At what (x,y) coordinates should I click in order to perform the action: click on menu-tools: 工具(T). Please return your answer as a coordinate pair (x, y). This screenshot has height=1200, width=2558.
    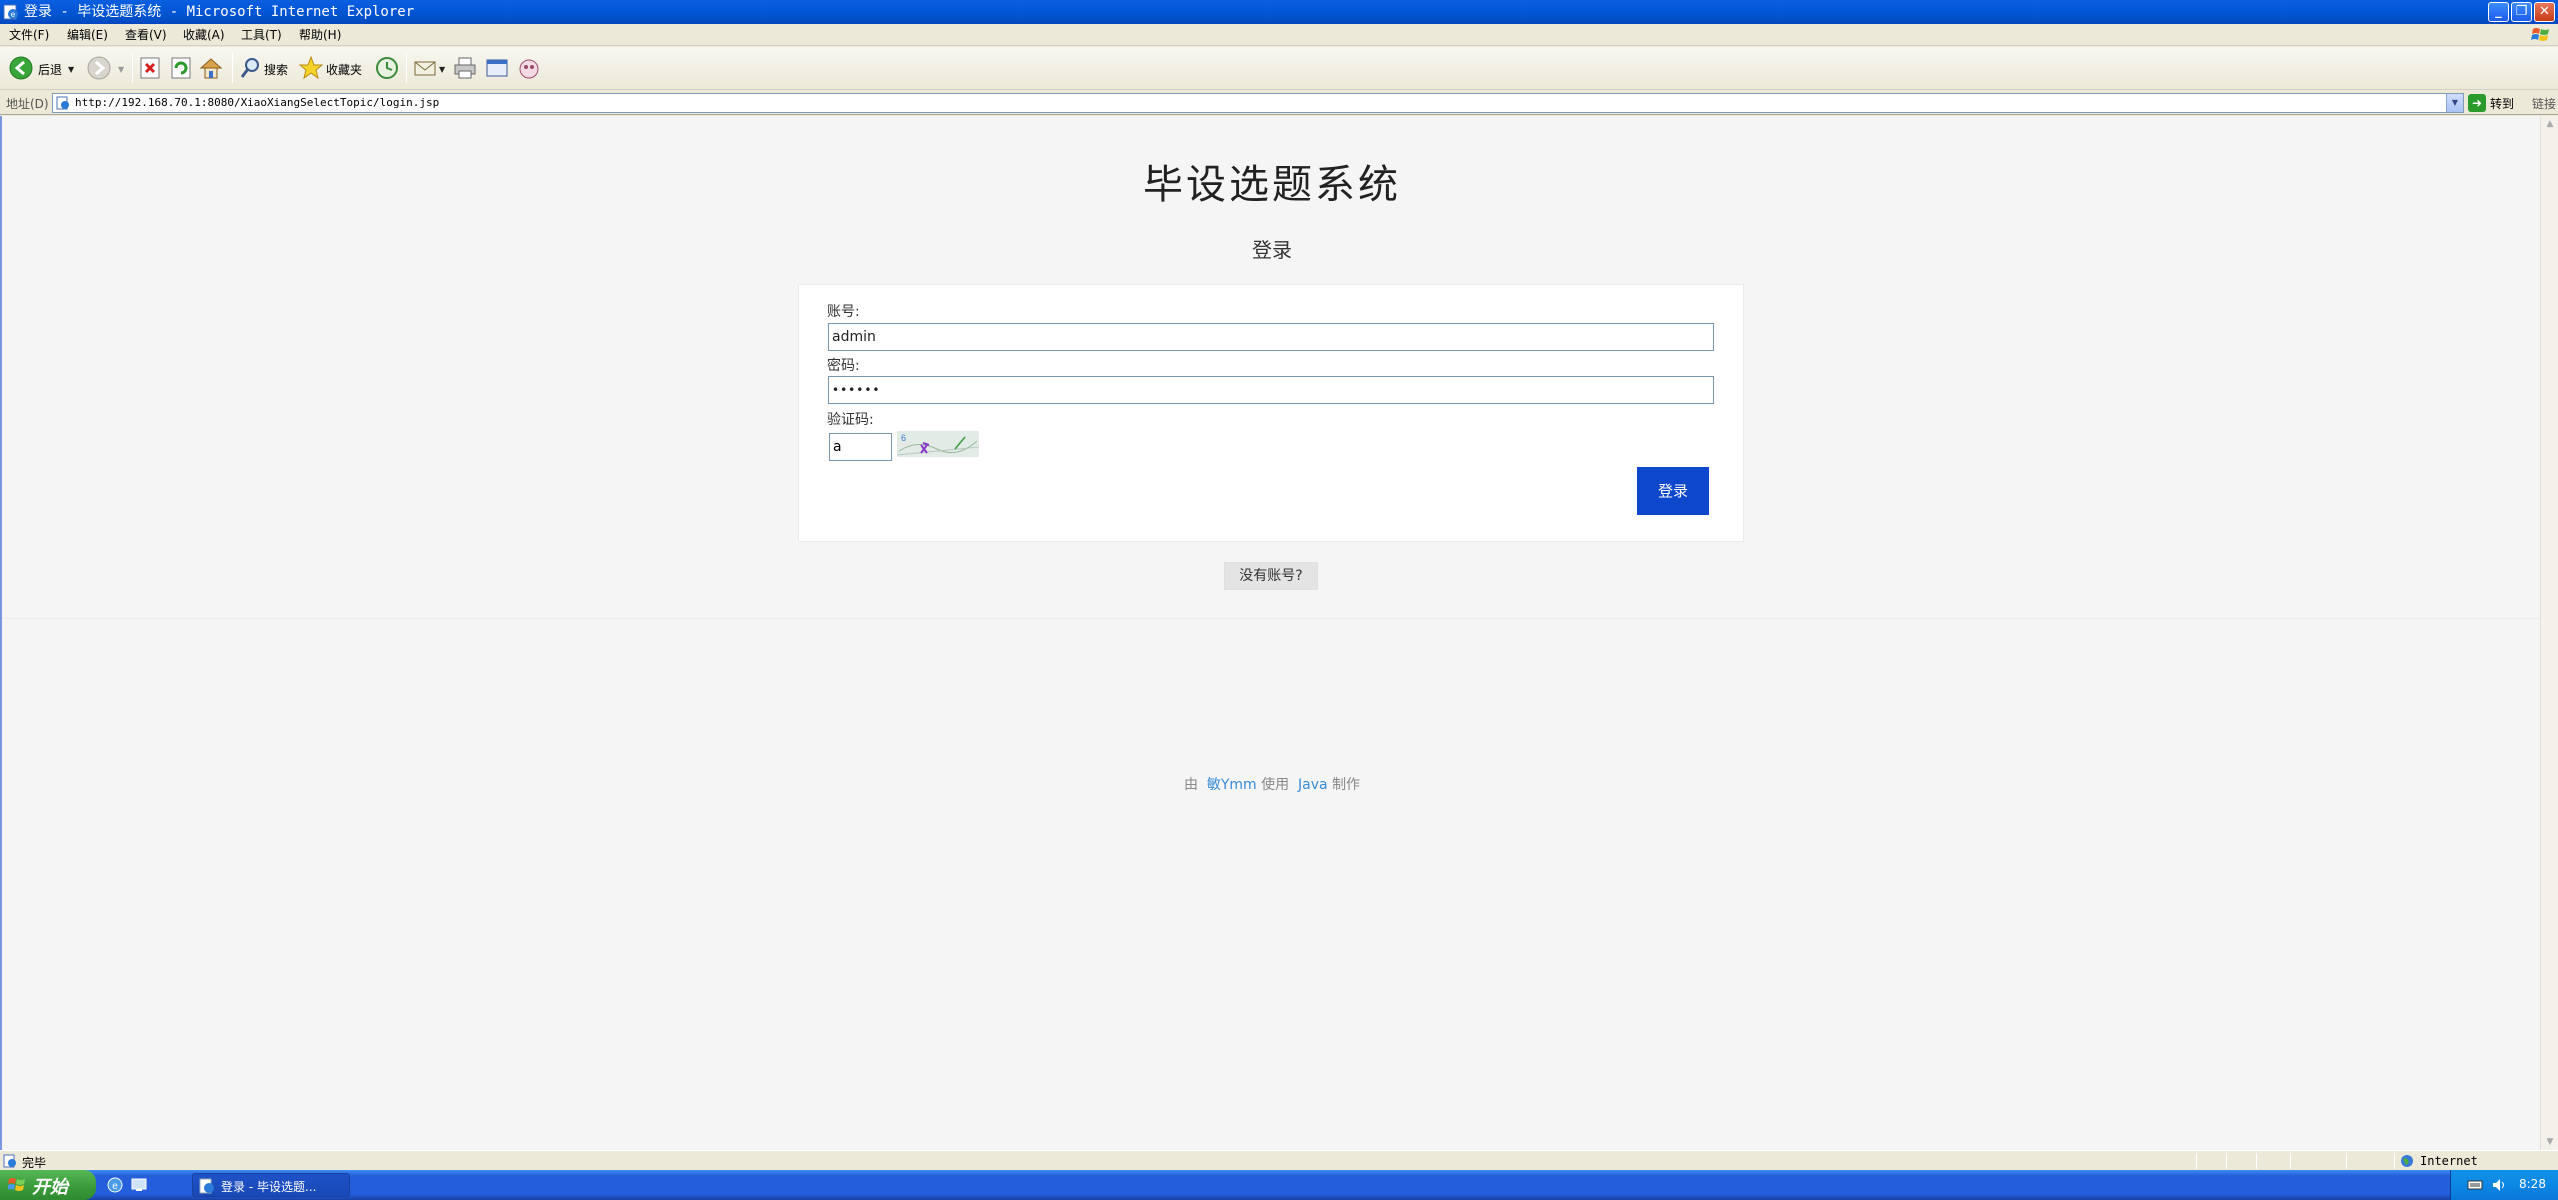
    Looking at the image, I should click on (261, 35).